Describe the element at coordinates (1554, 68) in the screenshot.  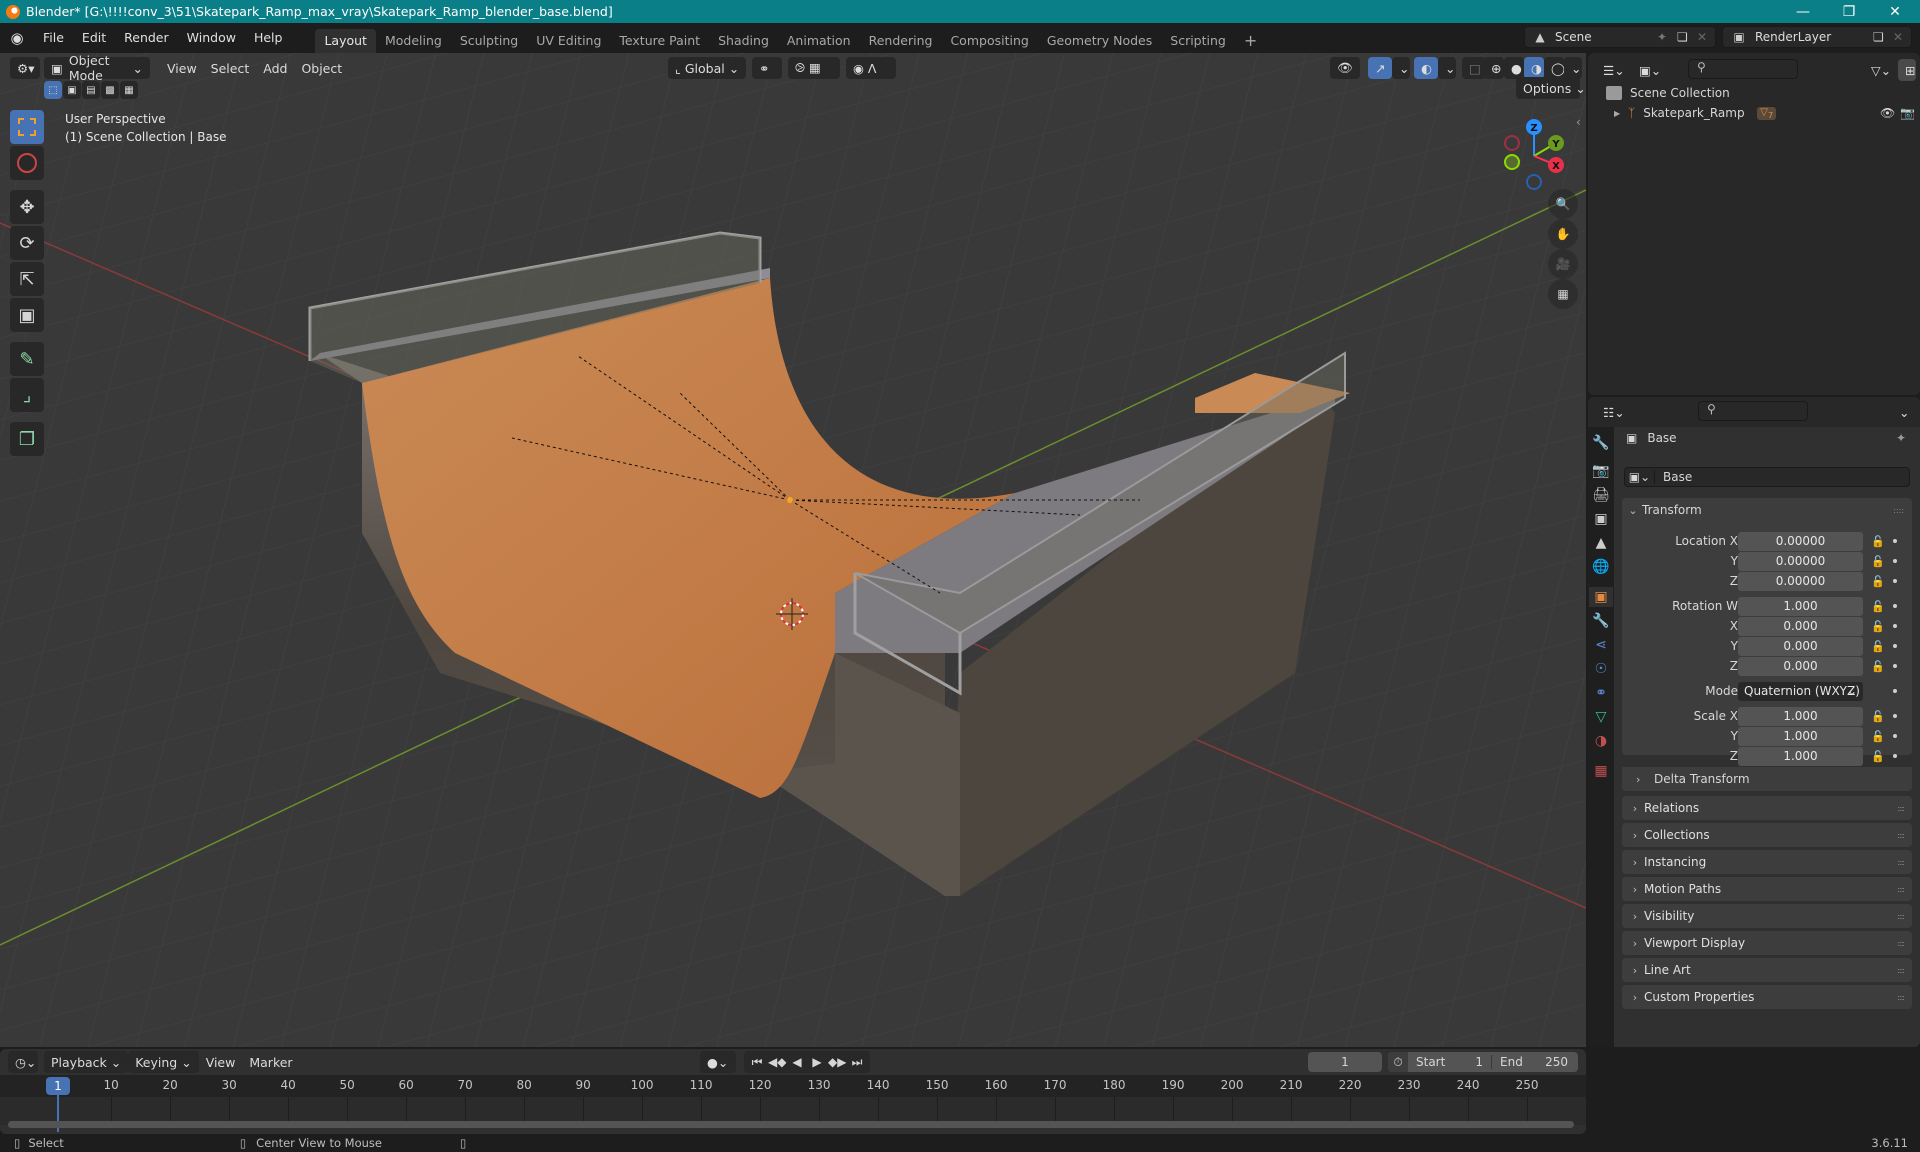
I see `rendered-shading-icon: ◯` at that location.